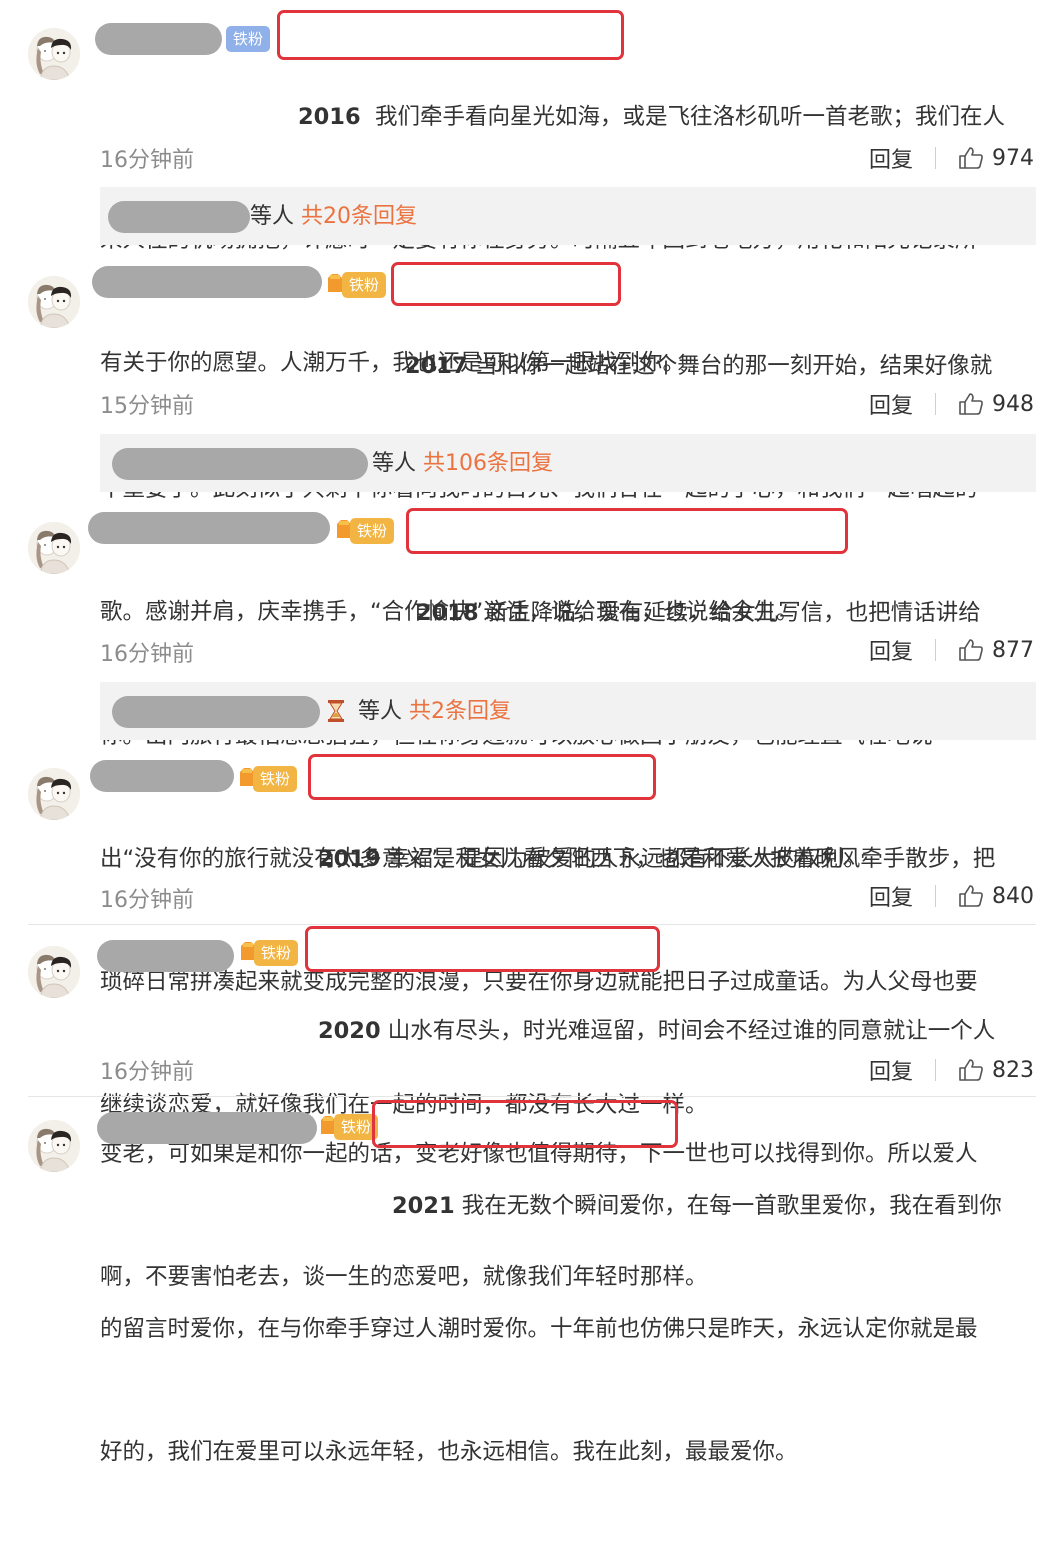 This screenshot has height=1555, width=1064. Describe the element at coordinates (460, 711) in the screenshot. I see `reply-count-link: 共2条回复` at that location.